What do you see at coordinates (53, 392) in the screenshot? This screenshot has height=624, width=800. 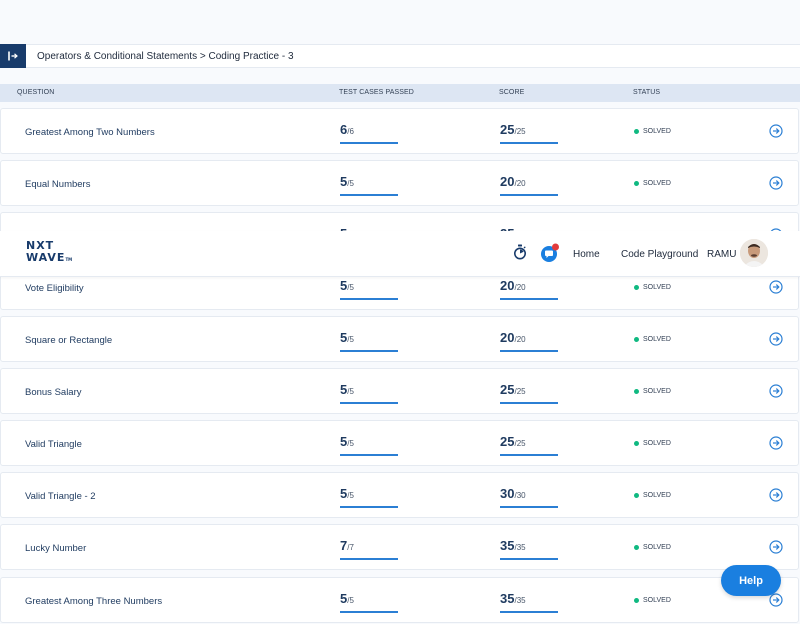 I see `question-name: Bonus Salary` at bounding box center [53, 392].